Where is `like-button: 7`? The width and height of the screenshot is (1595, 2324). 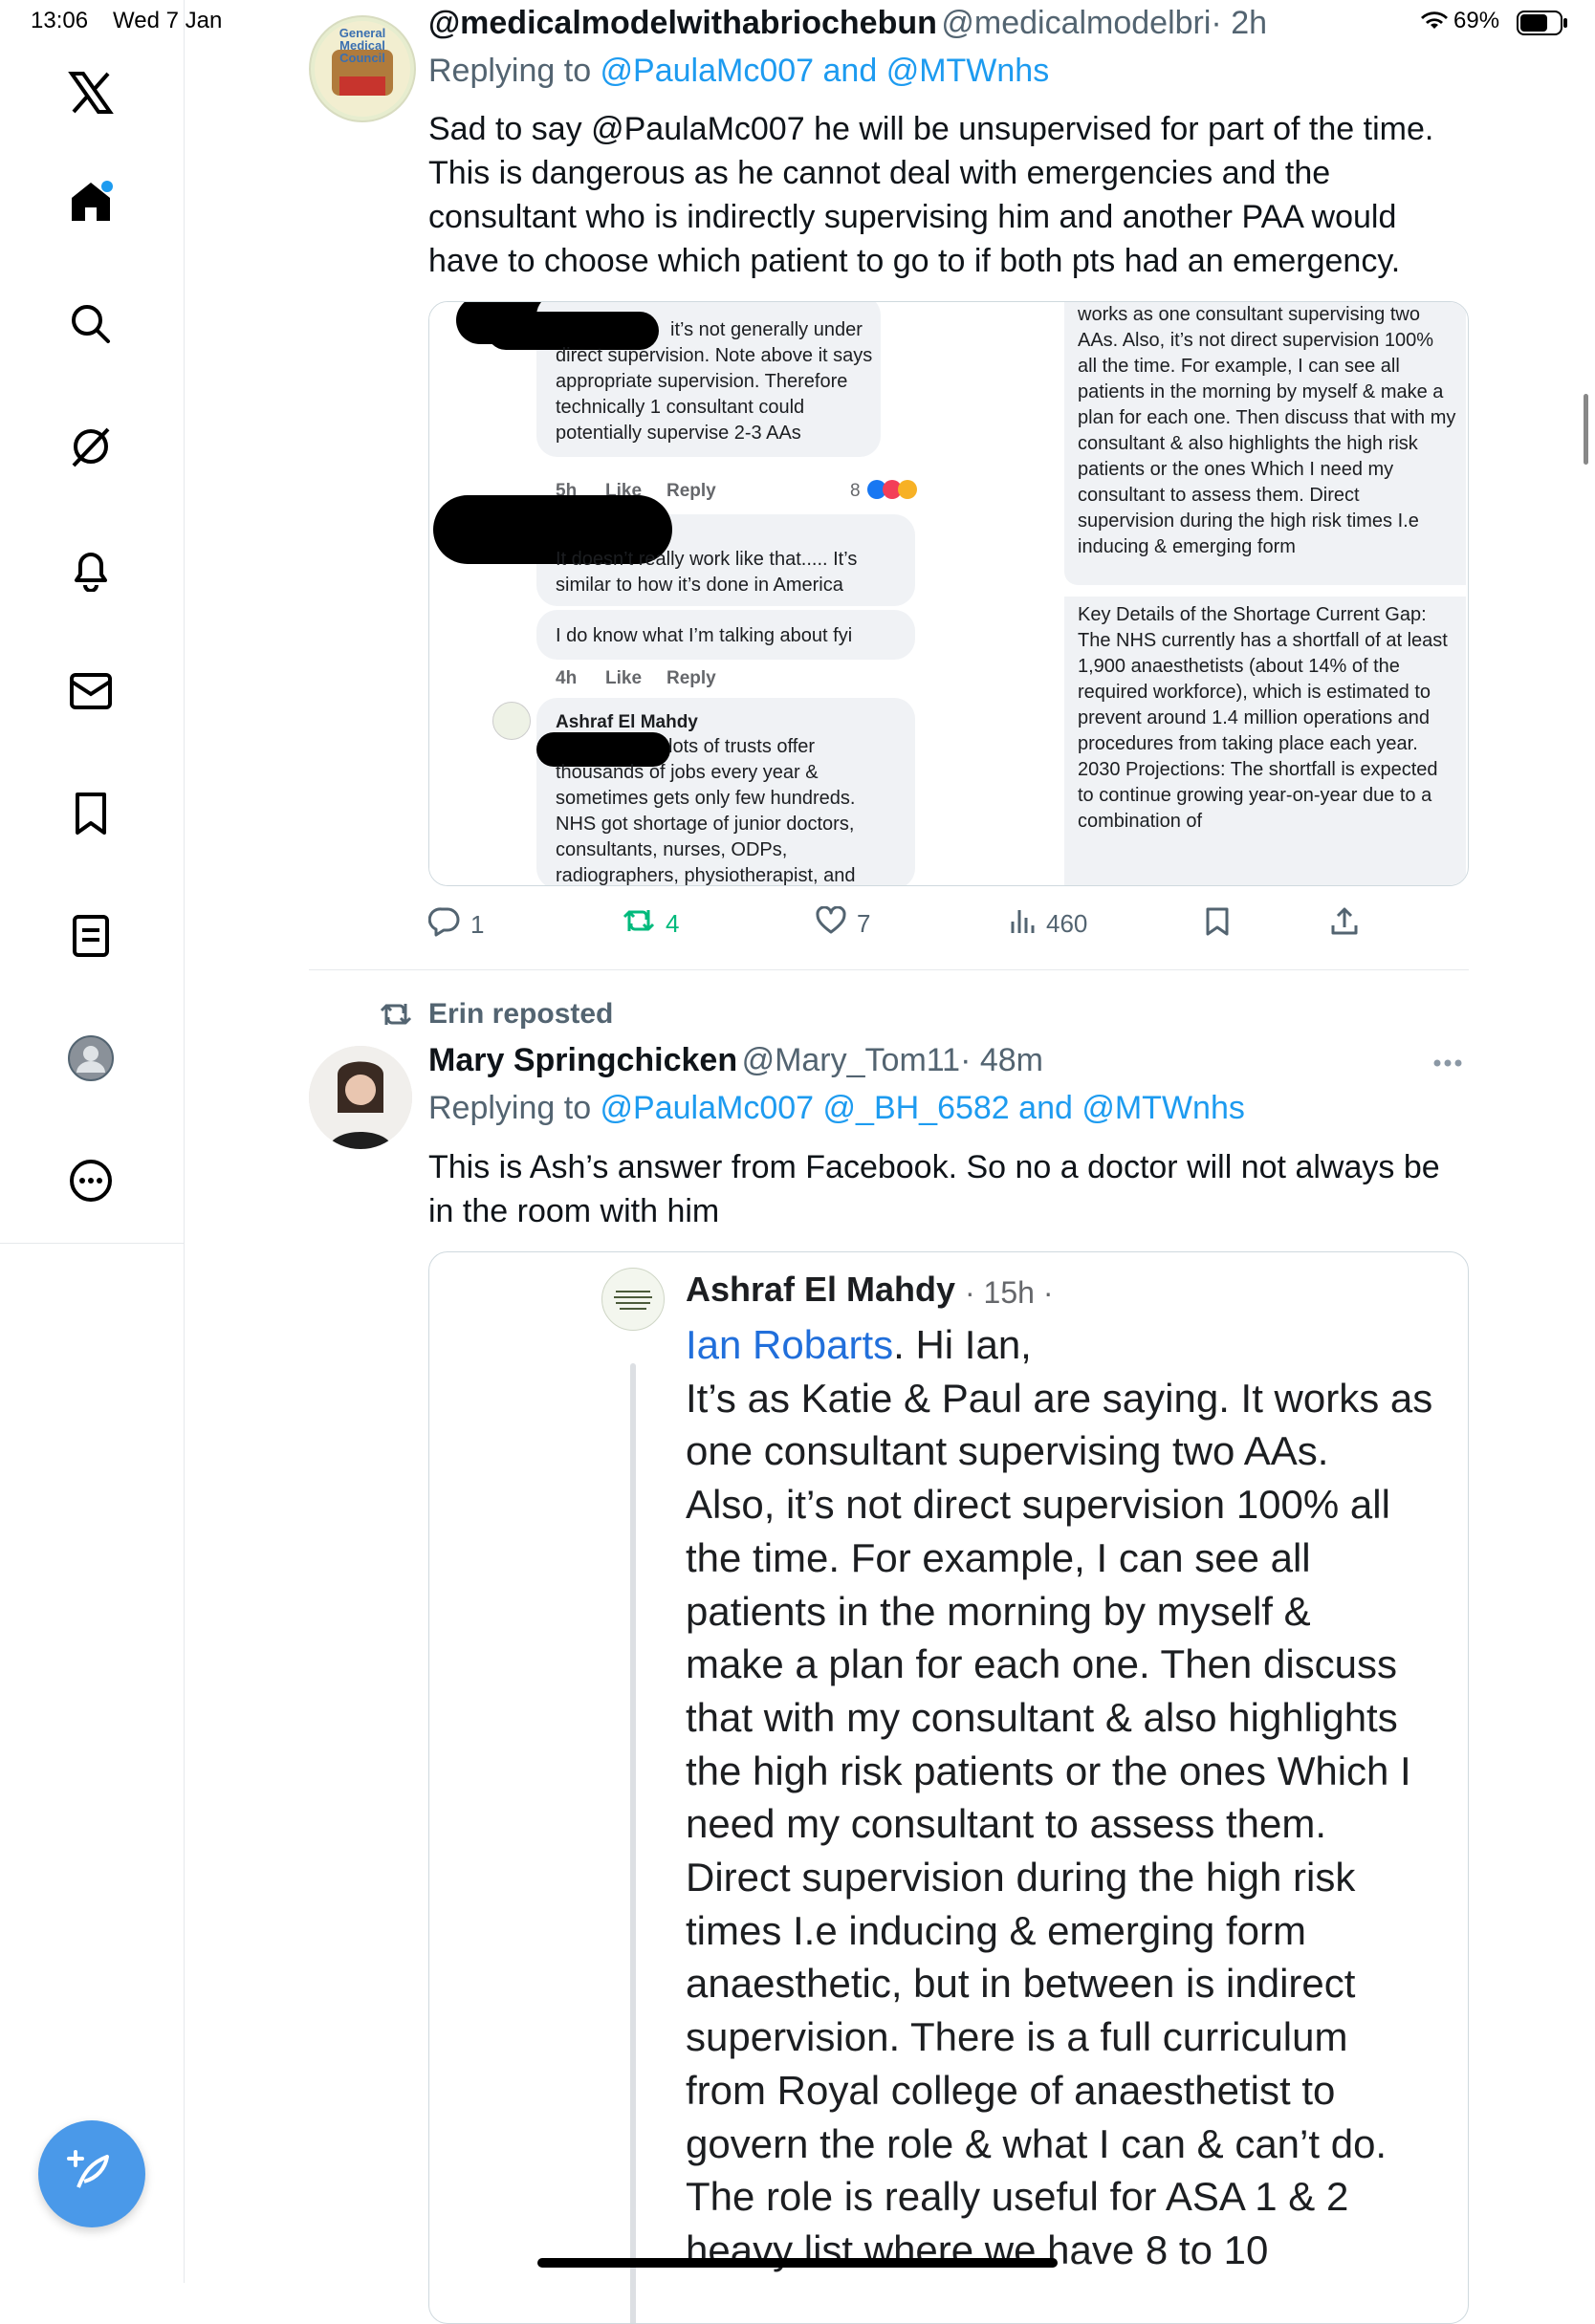 like-button: 7 is located at coordinates (843, 923).